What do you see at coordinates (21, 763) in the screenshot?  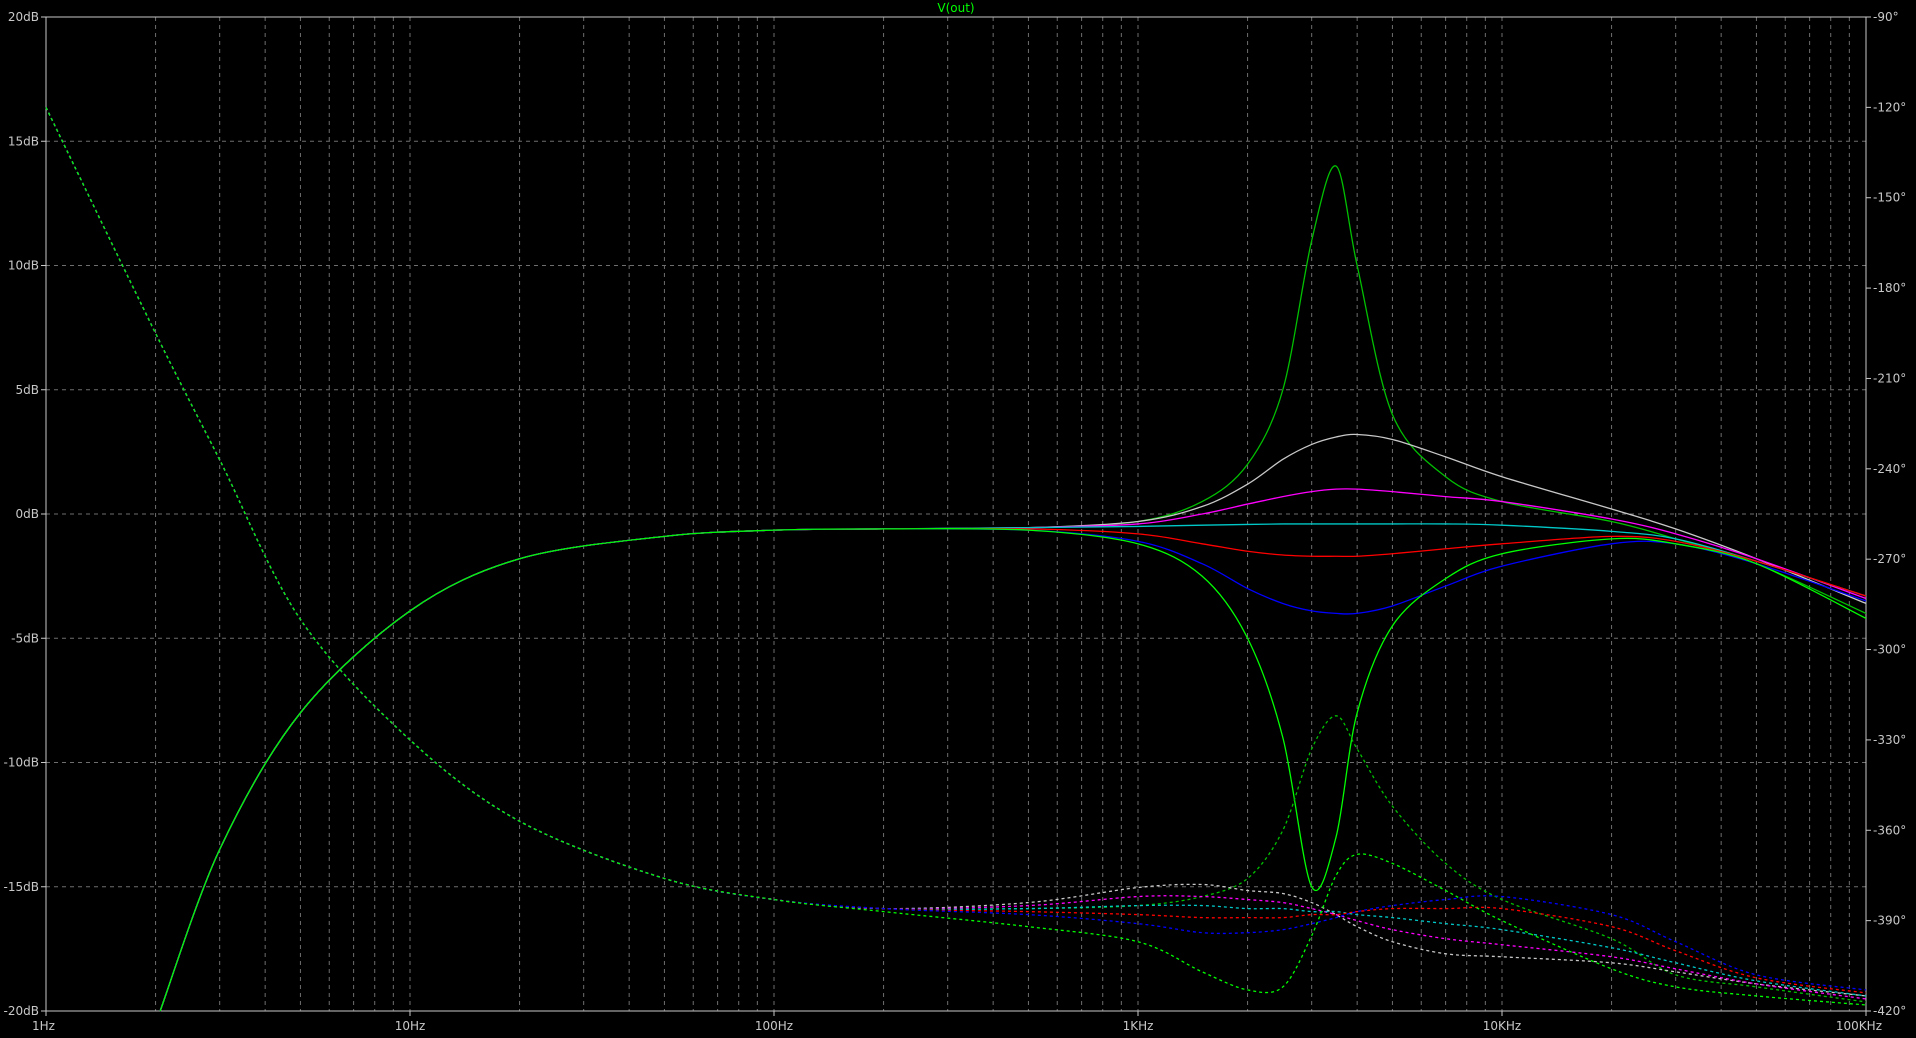 I see `y-tick-label: -10dB` at bounding box center [21, 763].